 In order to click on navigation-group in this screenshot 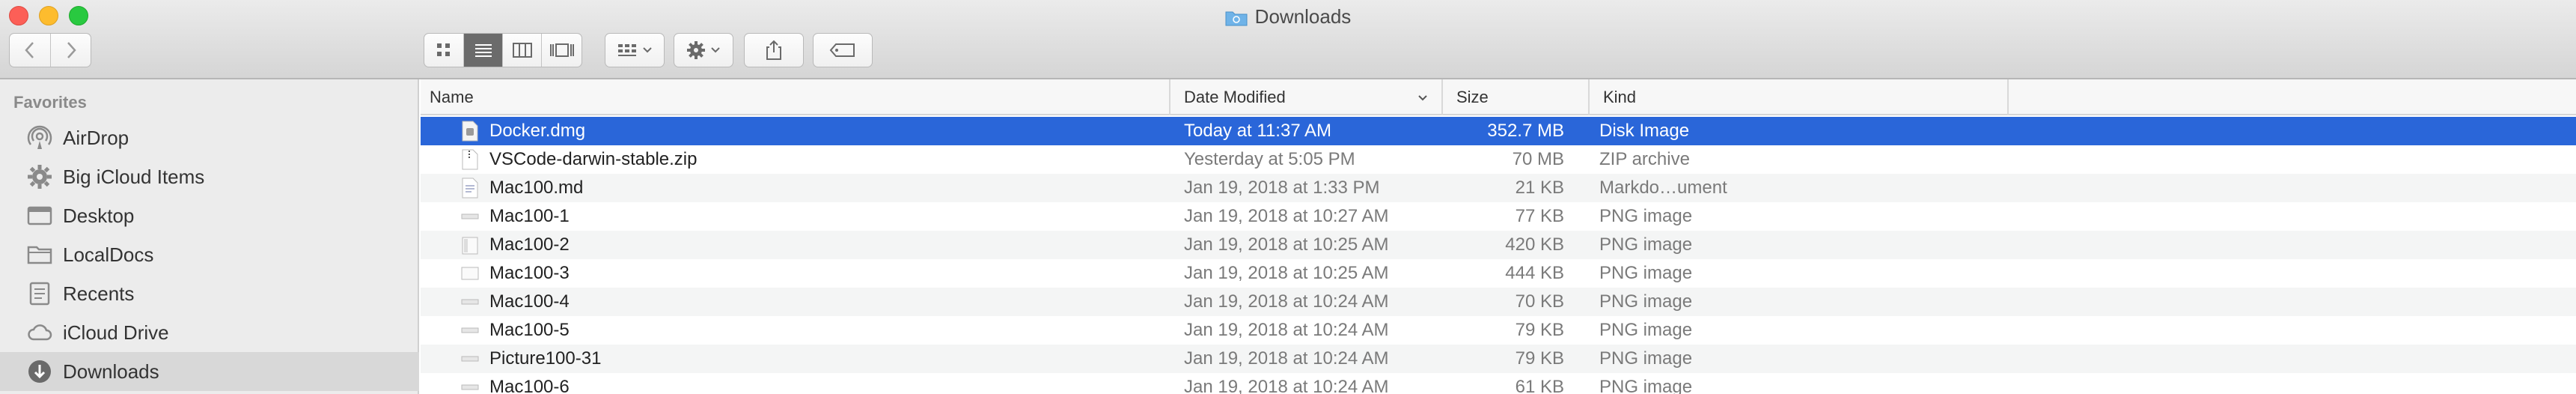, I will do `click(50, 50)`.